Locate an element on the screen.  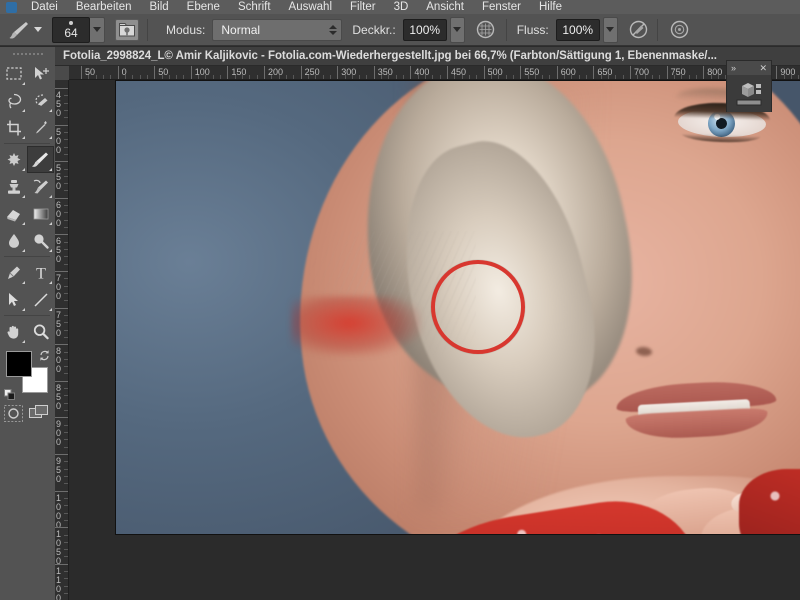
brush-size-field: 64 is located at coordinates (71, 29).